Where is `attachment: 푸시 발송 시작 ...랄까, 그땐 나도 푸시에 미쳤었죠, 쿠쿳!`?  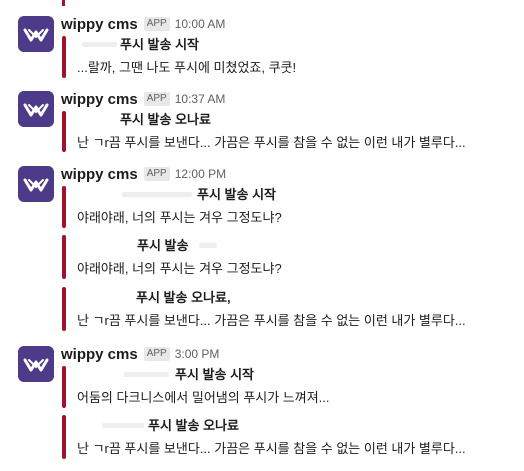
attachment: 푸시 발송 시작 ...랄까, 그땐 나도 푸시에 미쳤었죠, 쿠쿳! is located at coordinates (287, 57).